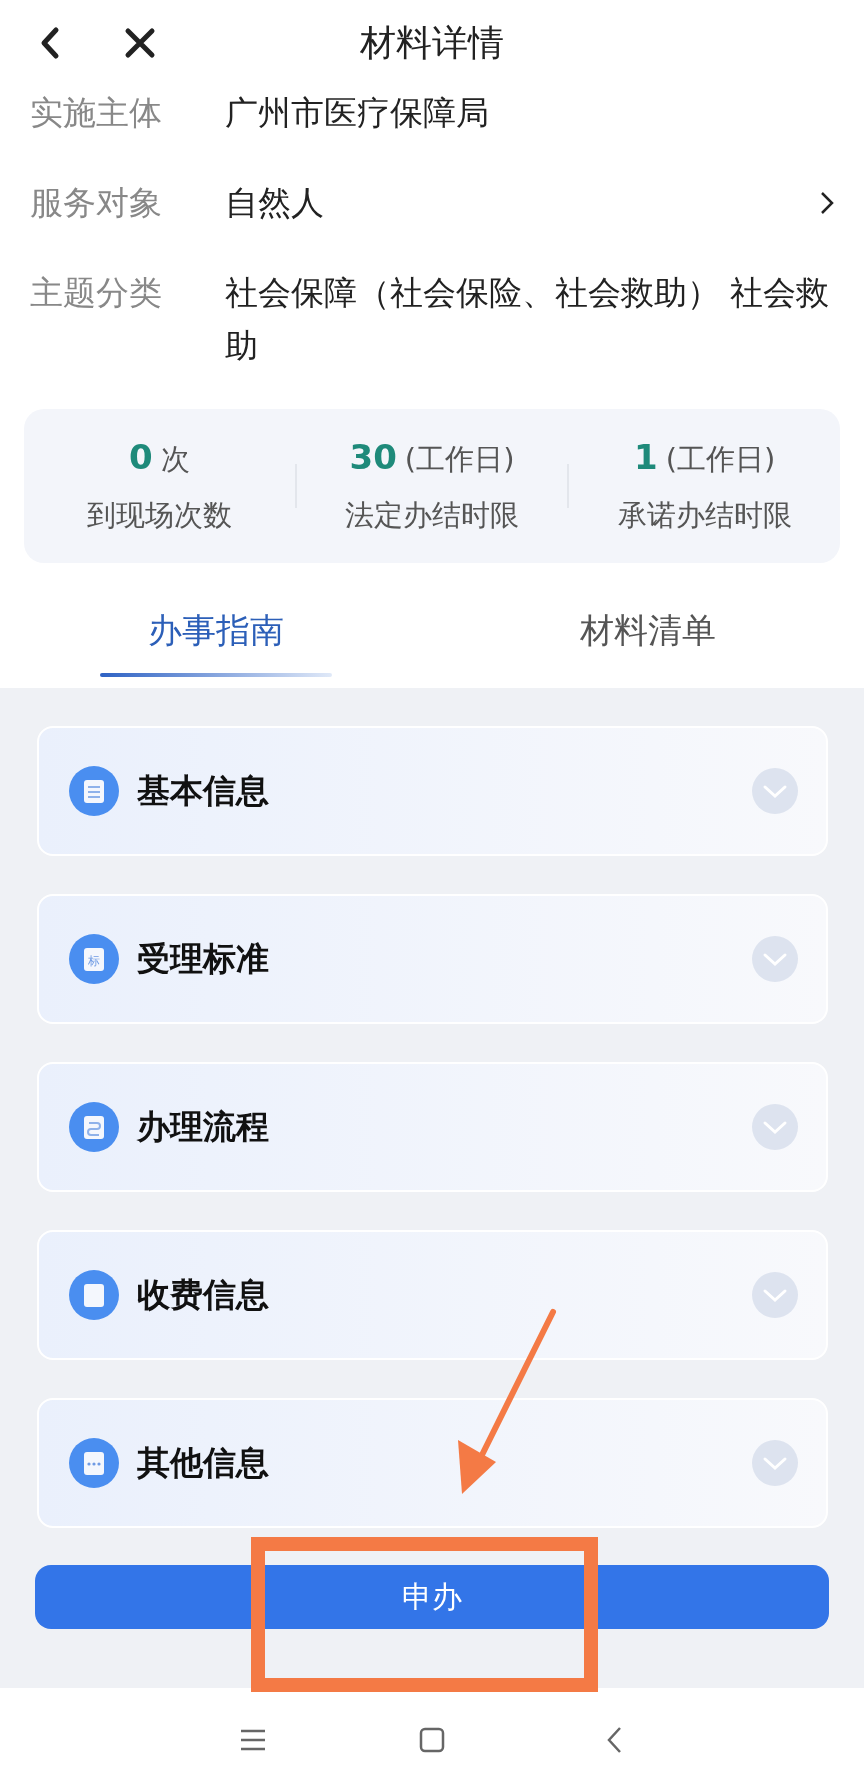 This screenshot has width=864, height=1791. What do you see at coordinates (432, 1739) in the screenshot?
I see `home-icon` at bounding box center [432, 1739].